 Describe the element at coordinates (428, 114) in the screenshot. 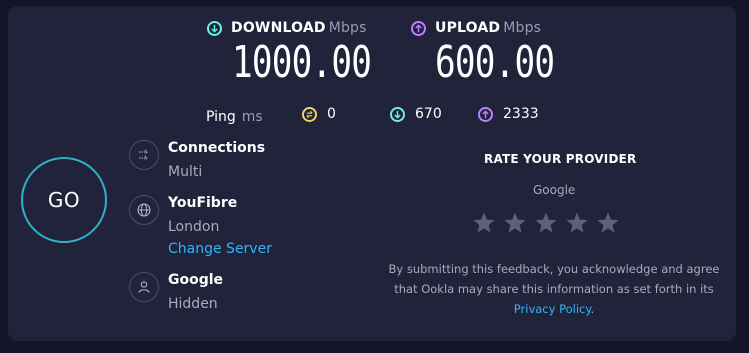

I see `ping-download-value: 670` at that location.